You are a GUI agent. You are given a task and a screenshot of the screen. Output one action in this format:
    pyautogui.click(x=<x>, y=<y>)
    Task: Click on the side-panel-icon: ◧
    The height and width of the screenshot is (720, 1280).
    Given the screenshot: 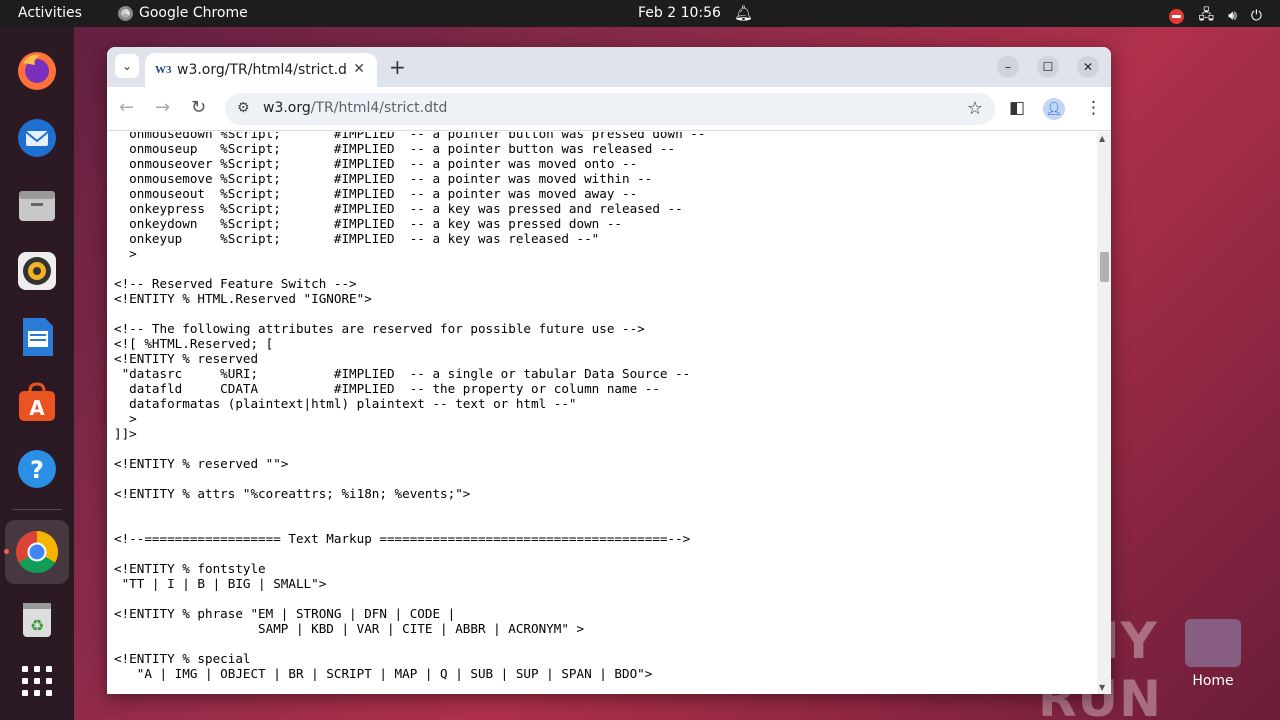 What is the action you would take?
    pyautogui.click(x=1017, y=108)
    